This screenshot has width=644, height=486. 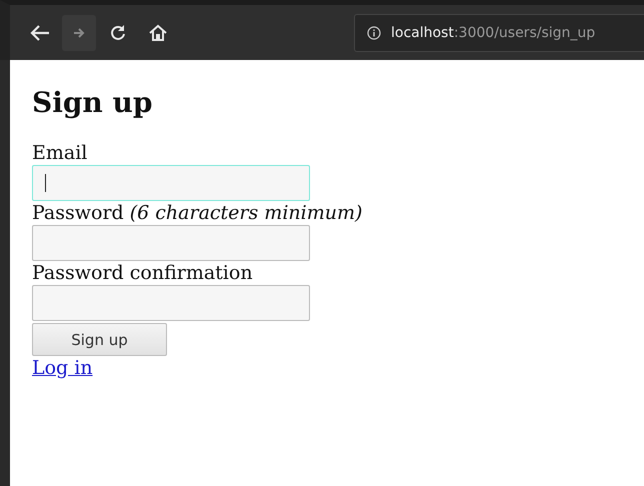 What do you see at coordinates (525, 32) in the screenshot?
I see `url-path: :3000/users/sign_up` at bounding box center [525, 32].